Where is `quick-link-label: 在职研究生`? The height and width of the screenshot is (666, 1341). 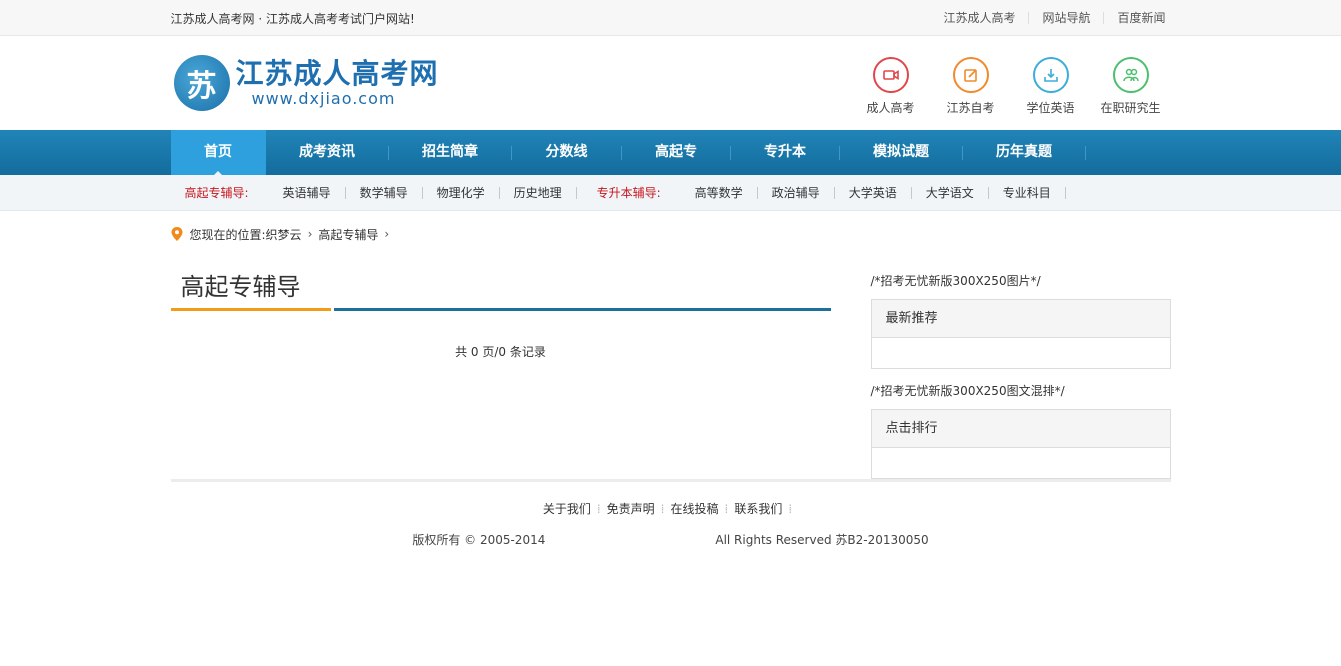
quick-link-label: 在职研究生 is located at coordinates (1130, 107).